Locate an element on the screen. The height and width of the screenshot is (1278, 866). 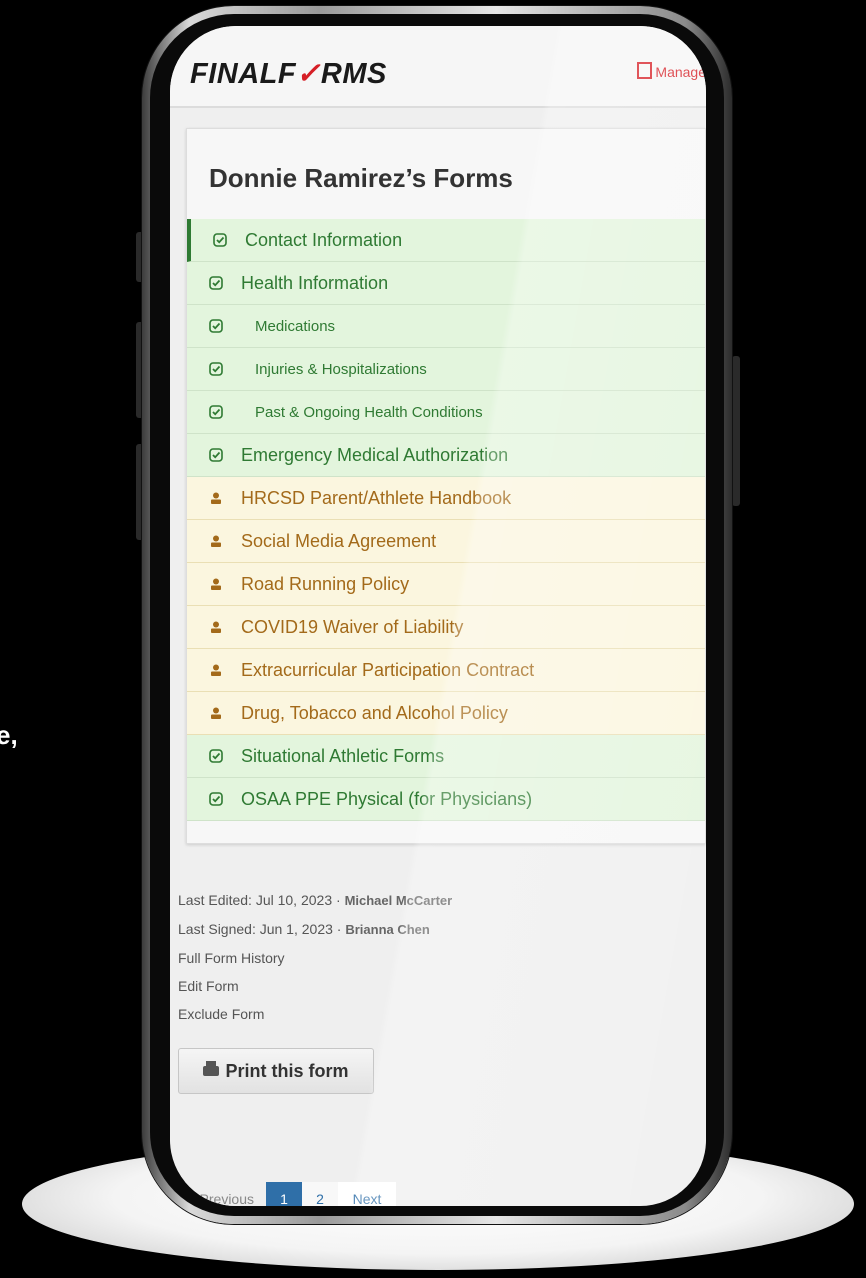
form-item: Drug, Tobacco and Alcohol Policy is located at coordinates (446, 713).